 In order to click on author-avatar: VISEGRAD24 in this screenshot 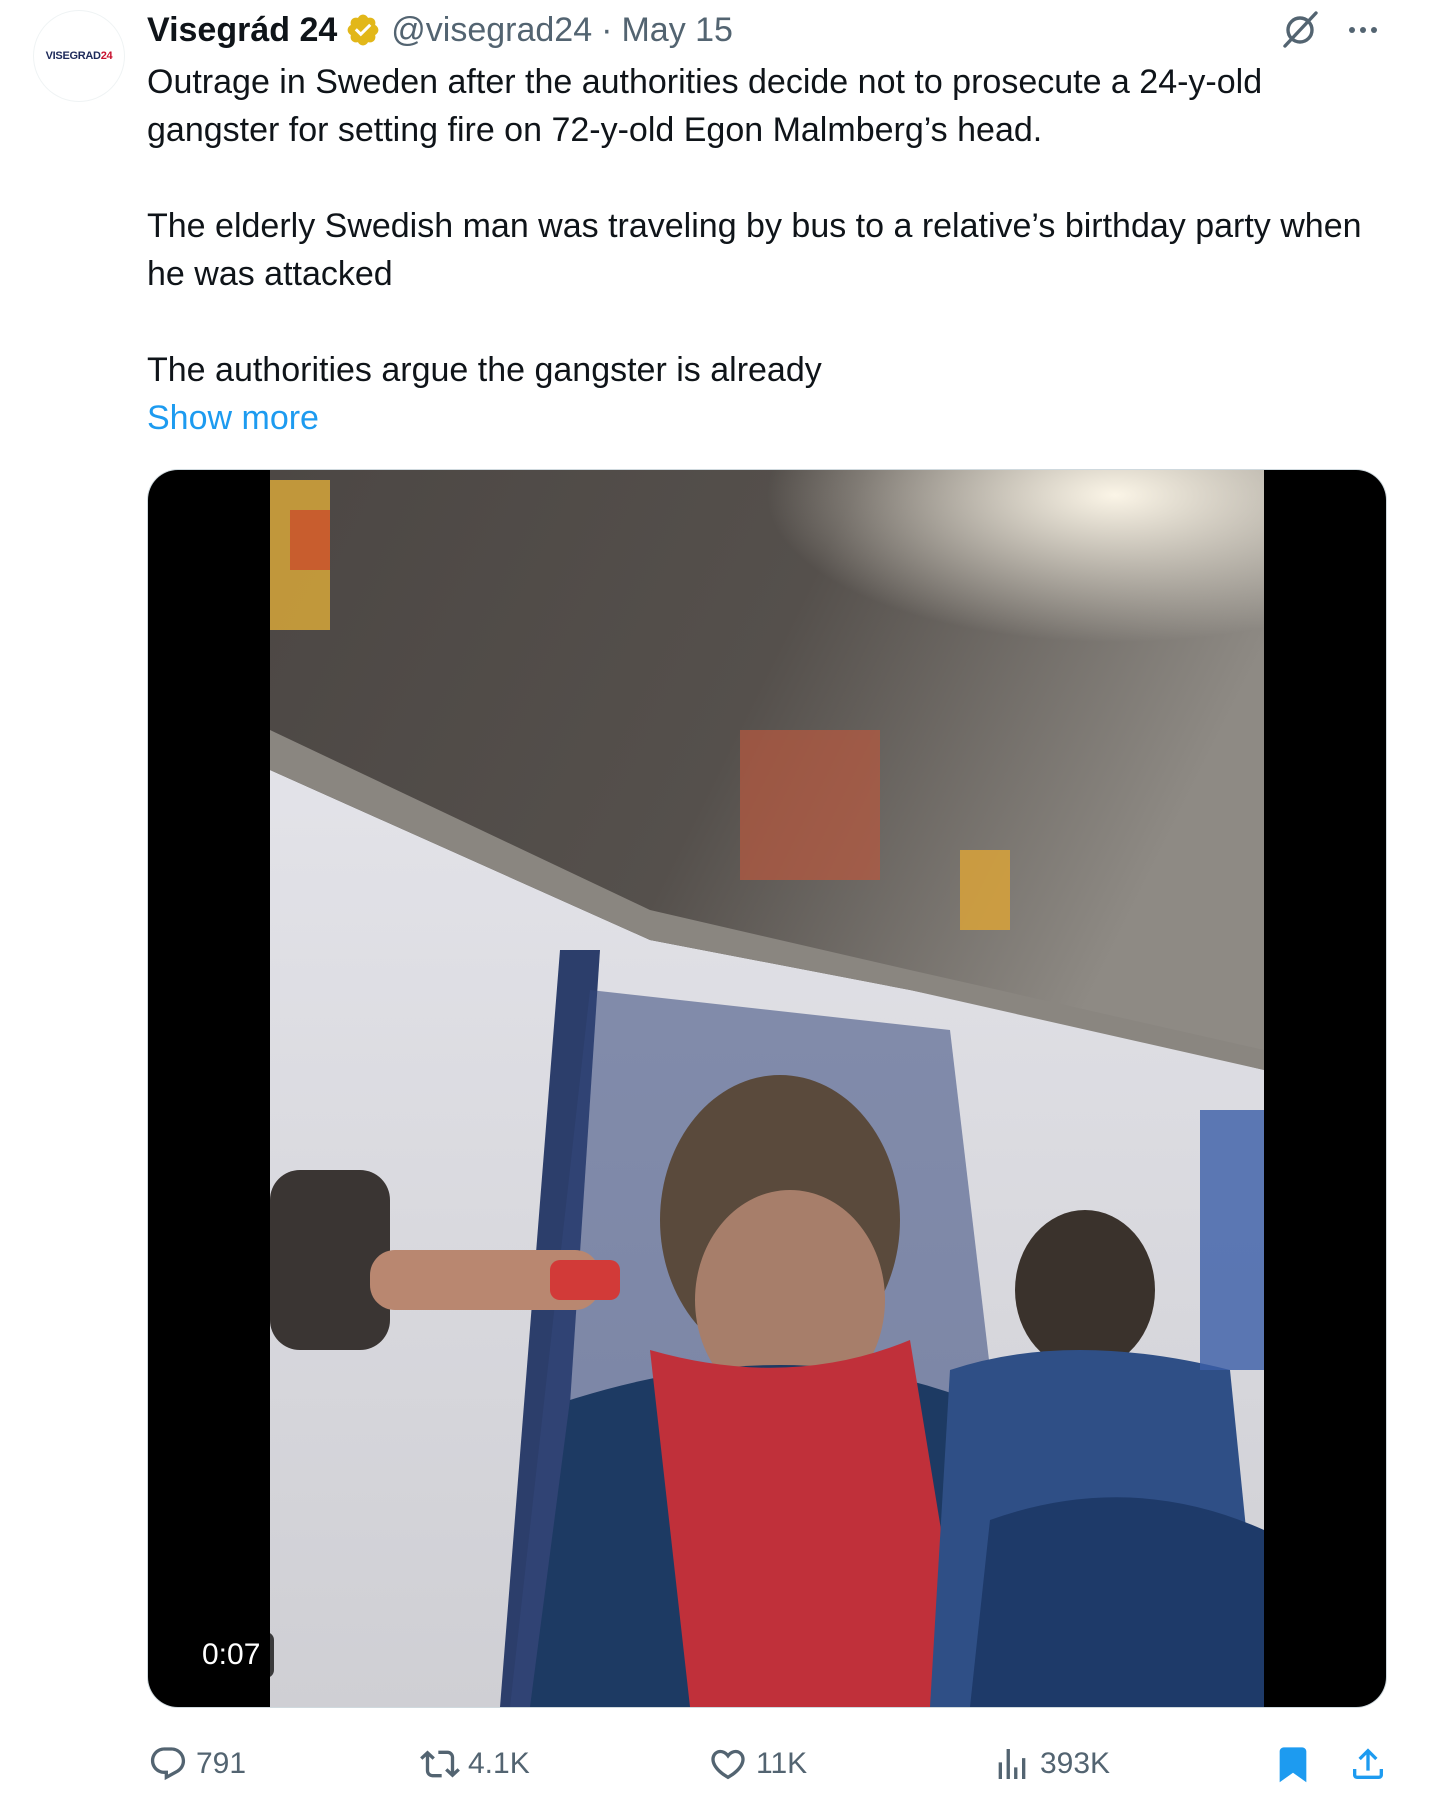, I will do `click(79, 56)`.